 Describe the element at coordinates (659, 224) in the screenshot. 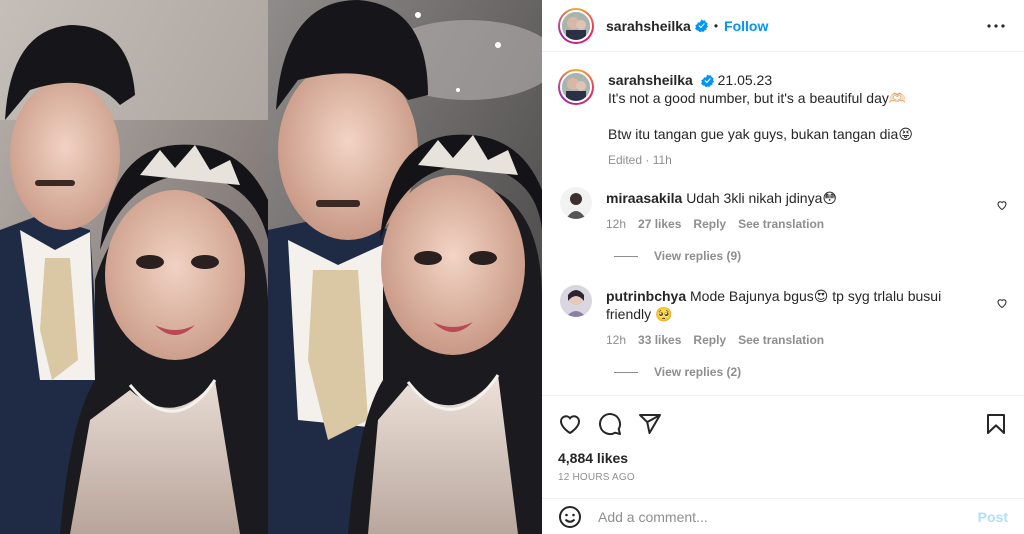

I see `comment-likes: 27 likes` at that location.